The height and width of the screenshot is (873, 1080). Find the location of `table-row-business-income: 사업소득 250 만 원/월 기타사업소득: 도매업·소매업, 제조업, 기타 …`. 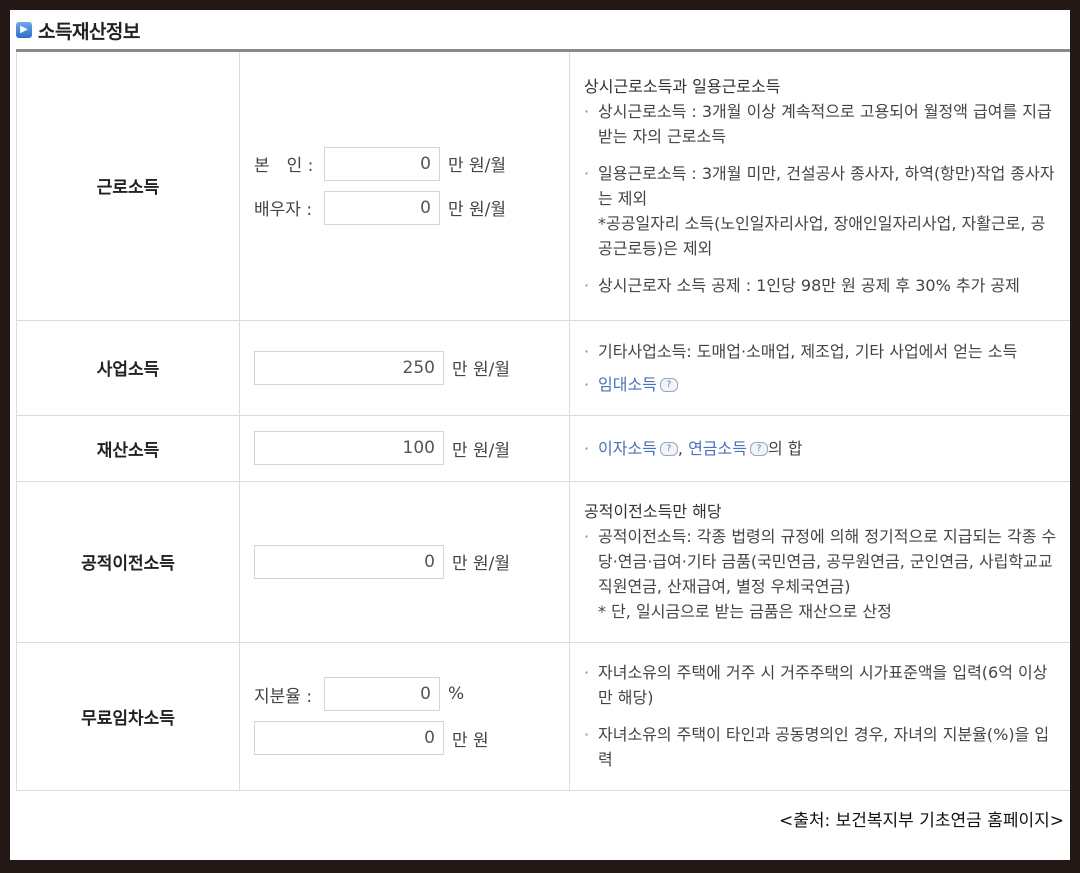

table-row-business-income: 사업소득 250 만 원/월 기타사업소득: 도매업·소매업, 제조업, 기타 … is located at coordinates (543, 368).